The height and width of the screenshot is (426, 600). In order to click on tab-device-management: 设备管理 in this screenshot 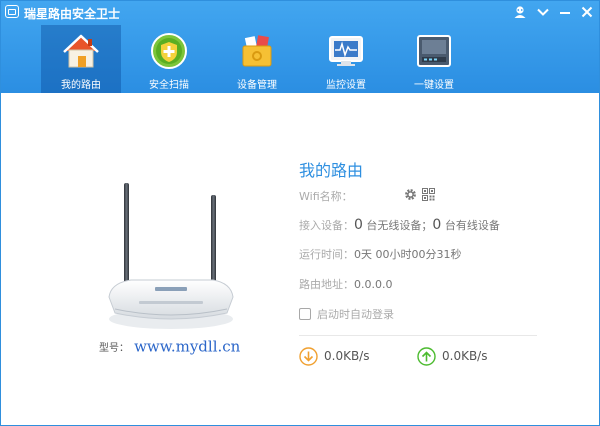, I will do `click(257, 59)`.